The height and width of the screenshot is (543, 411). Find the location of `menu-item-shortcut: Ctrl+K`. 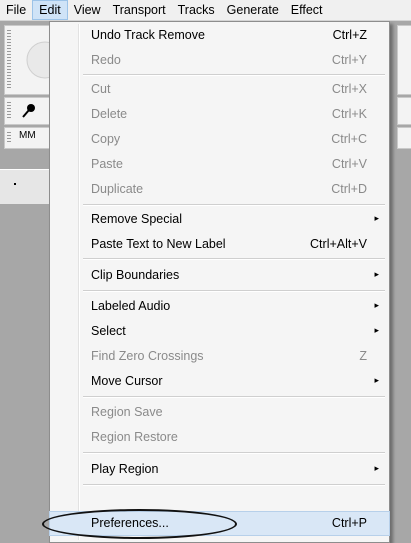

menu-item-shortcut: Ctrl+K is located at coordinates (349, 114).